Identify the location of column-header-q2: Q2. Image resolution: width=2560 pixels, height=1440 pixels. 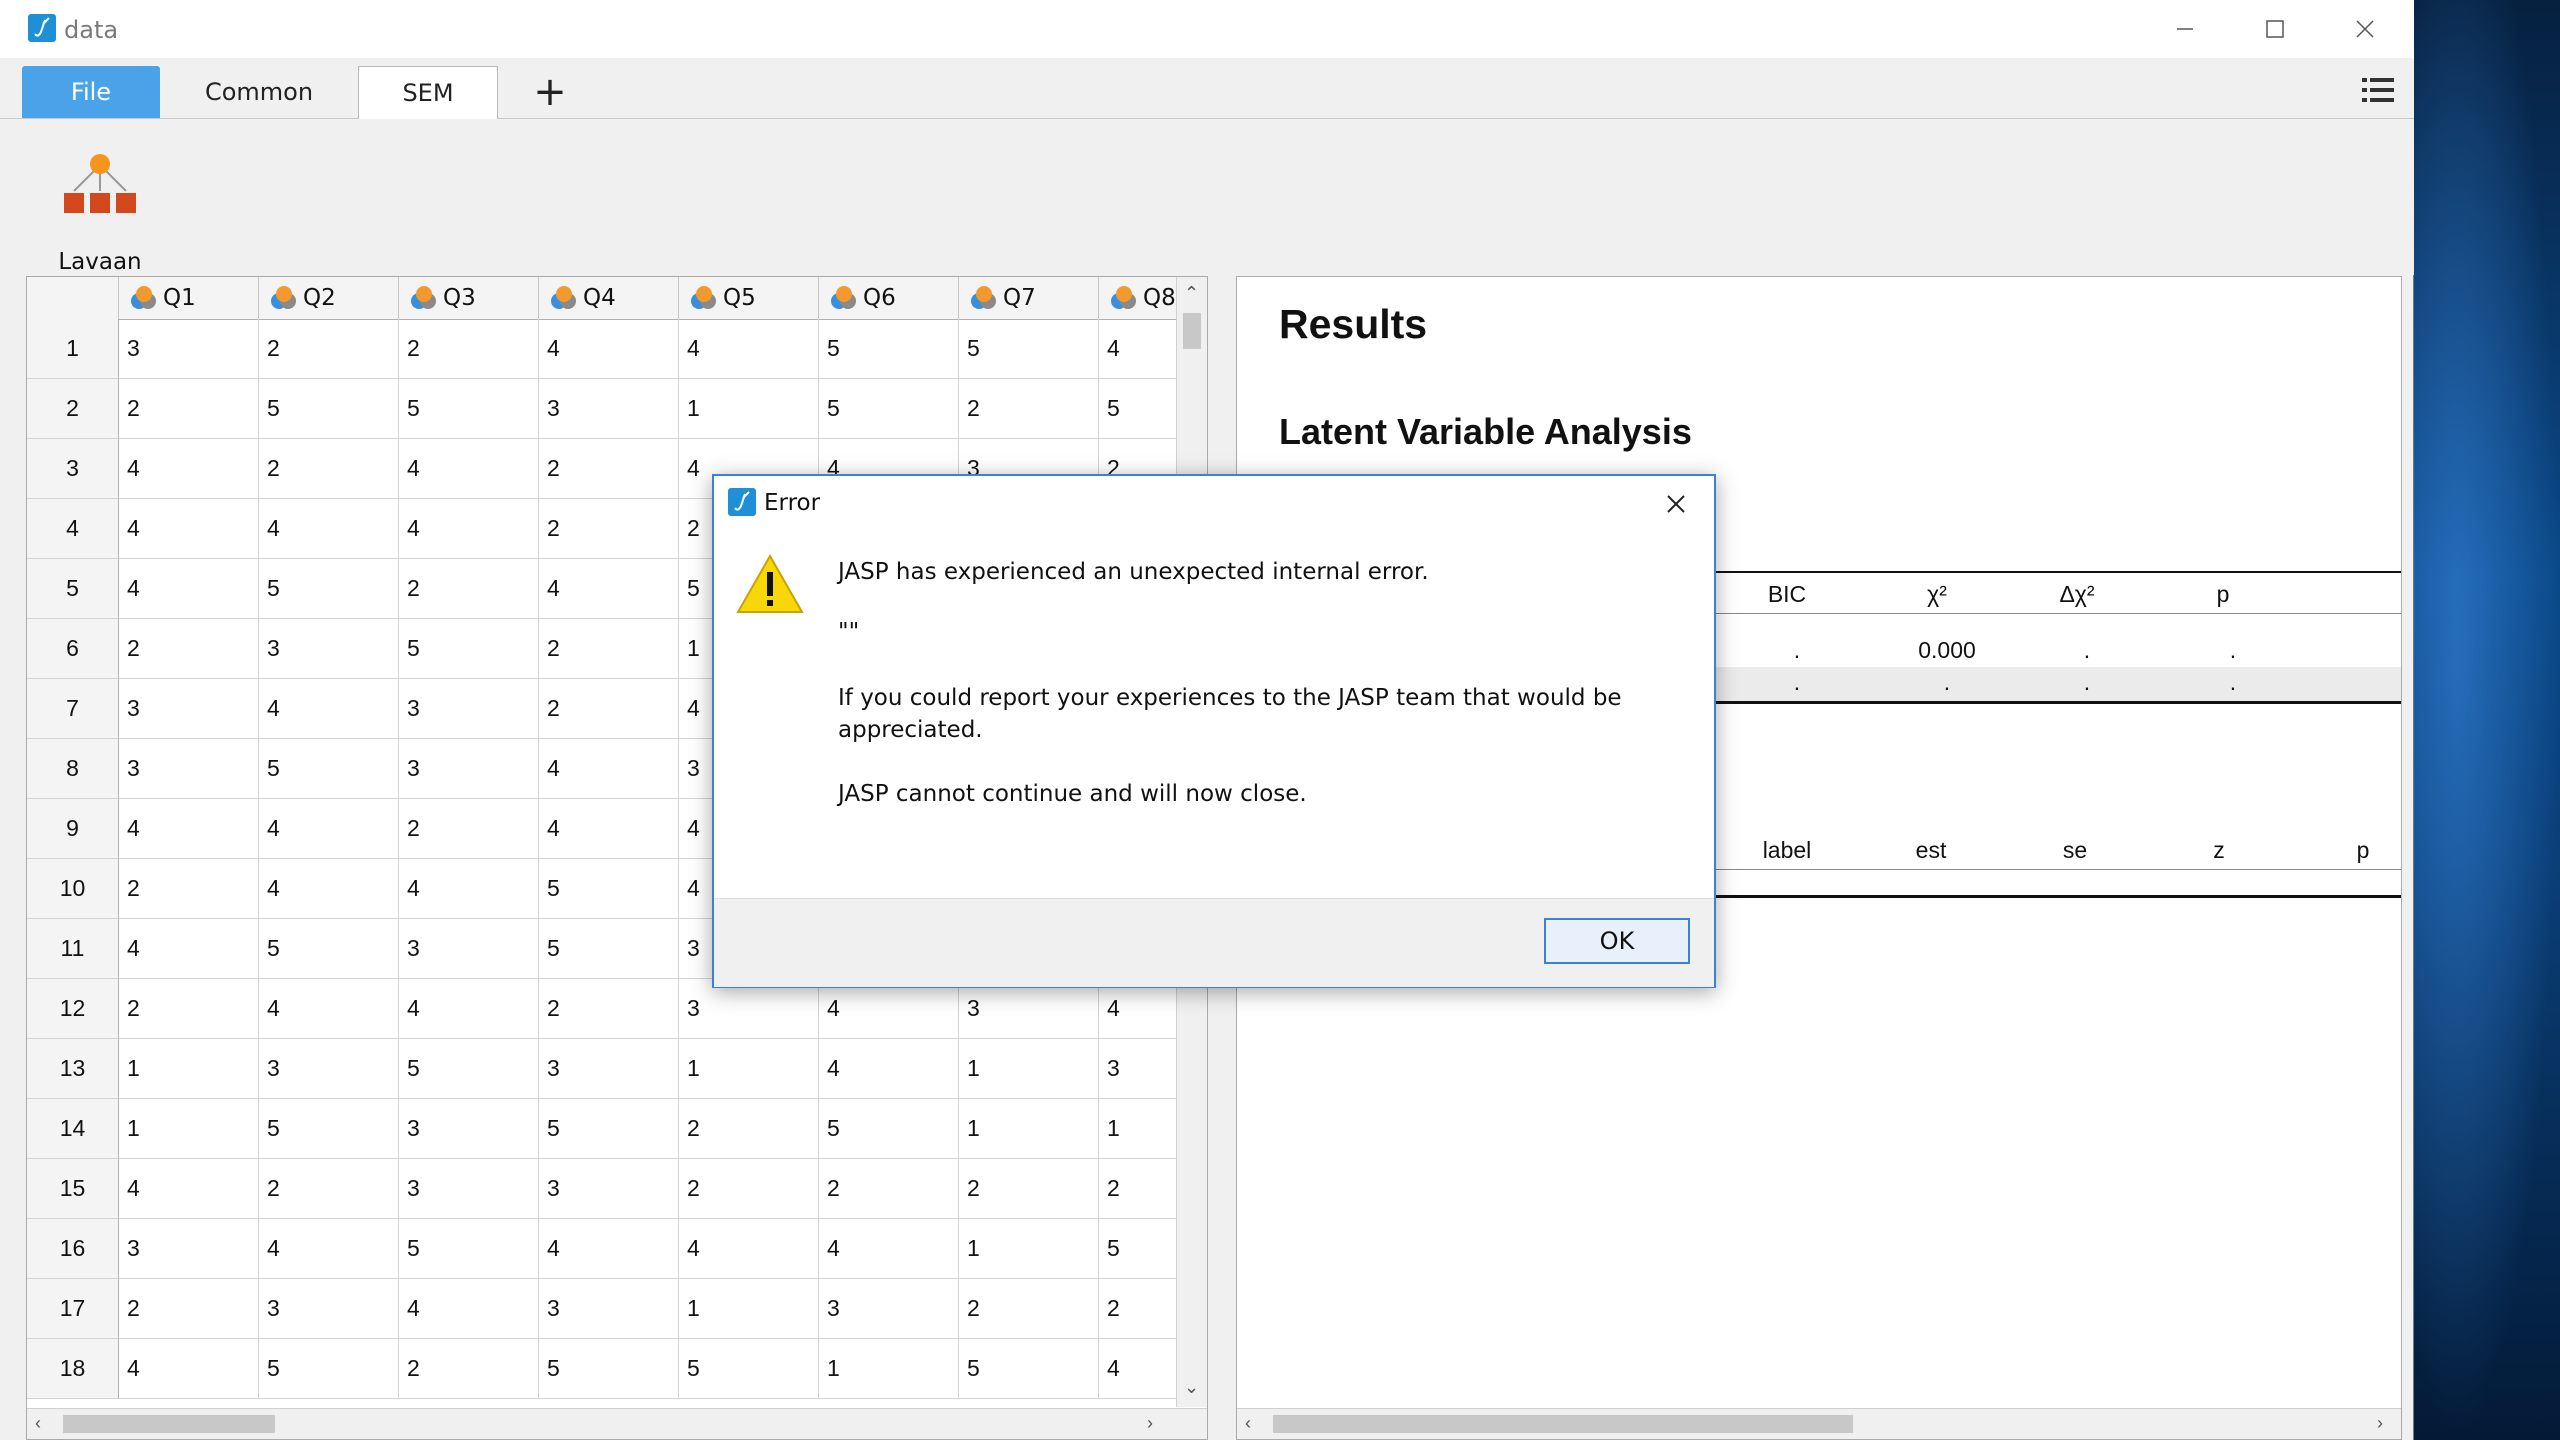
(329, 298).